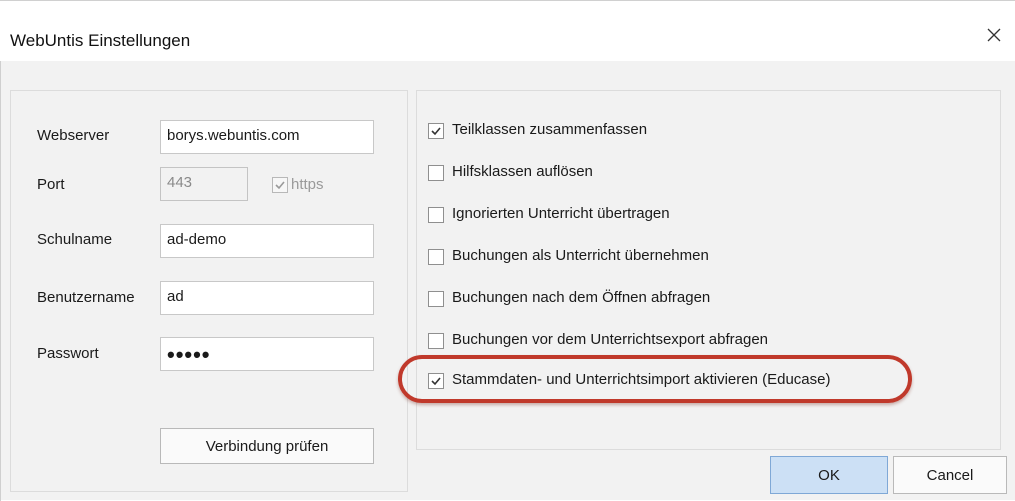 This screenshot has height=501, width=1015. What do you see at coordinates (267, 137) in the screenshot?
I see `webserver-input: borys.webuntis.com` at bounding box center [267, 137].